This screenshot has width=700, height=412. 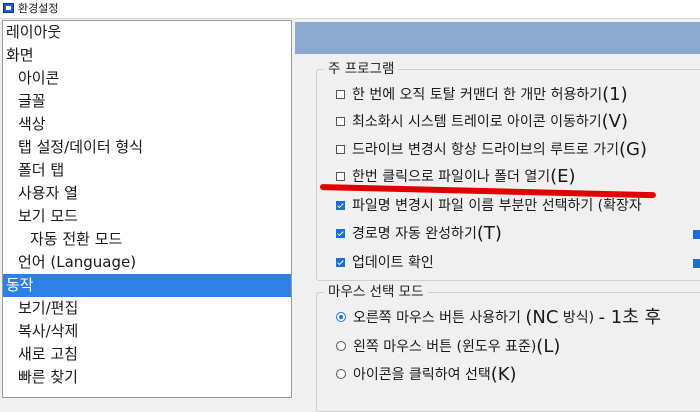 I want to click on option-drive-root: 드라이브 변경시 항상 드라이브의 루트로 가기(G), so click(x=491, y=150).